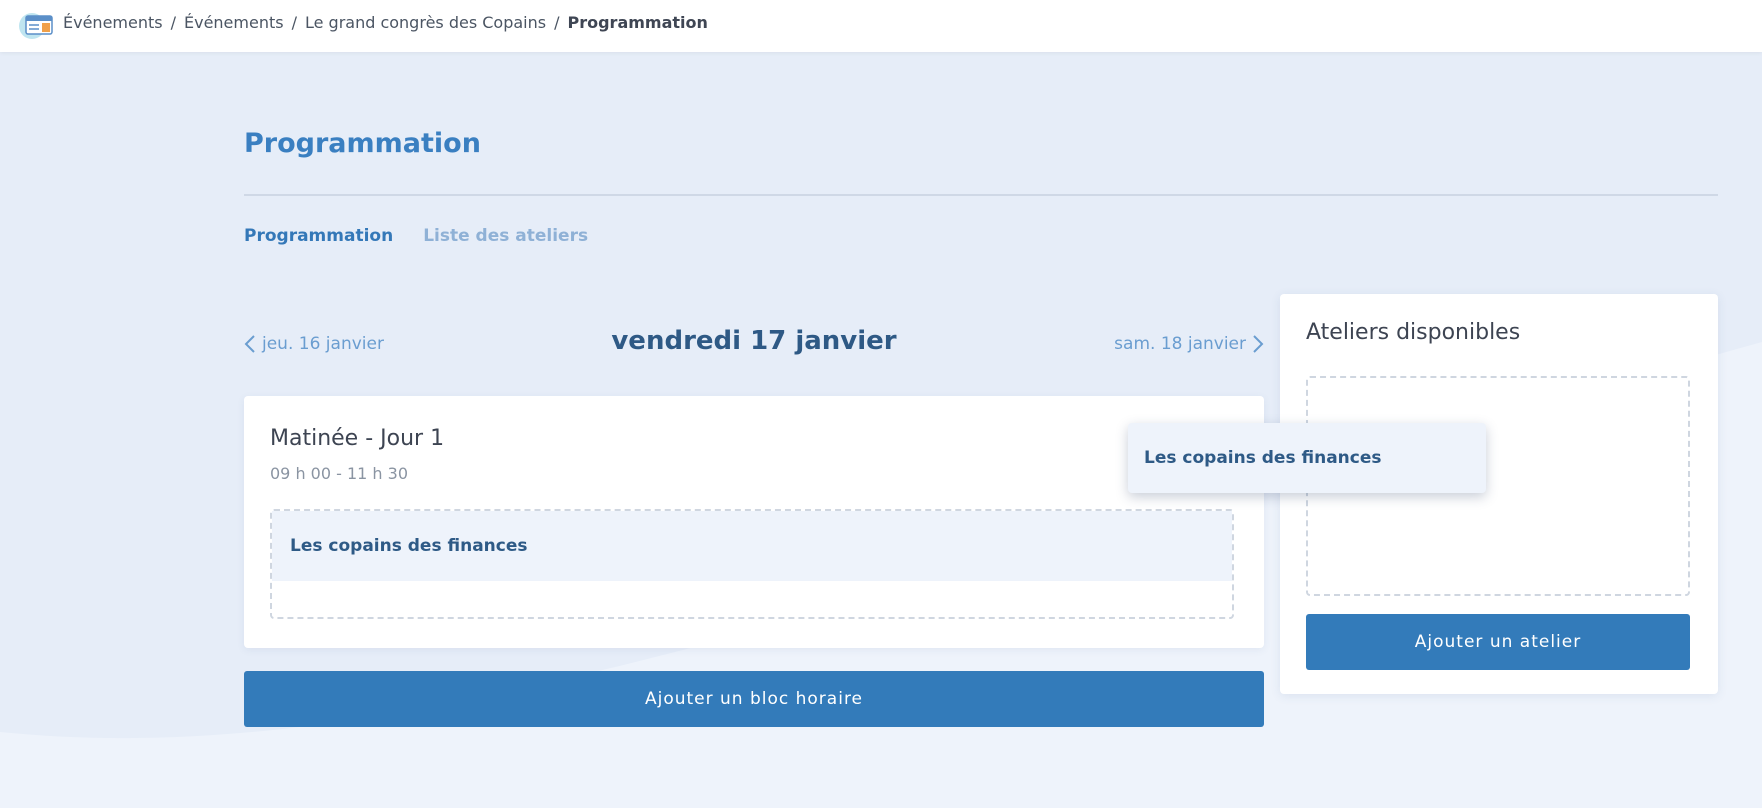 The image size is (1762, 808). I want to click on add-workshop-button: Ajouter un atelier, so click(1498, 642).